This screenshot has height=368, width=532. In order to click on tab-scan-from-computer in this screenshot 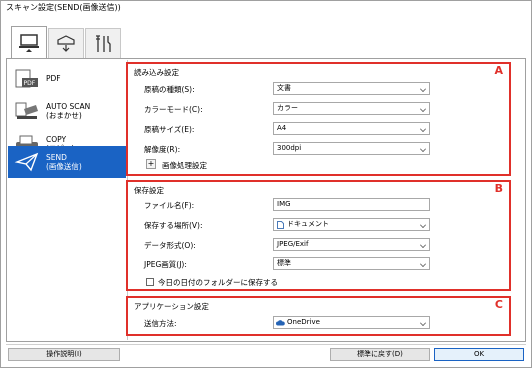, I will do `click(29, 42)`.